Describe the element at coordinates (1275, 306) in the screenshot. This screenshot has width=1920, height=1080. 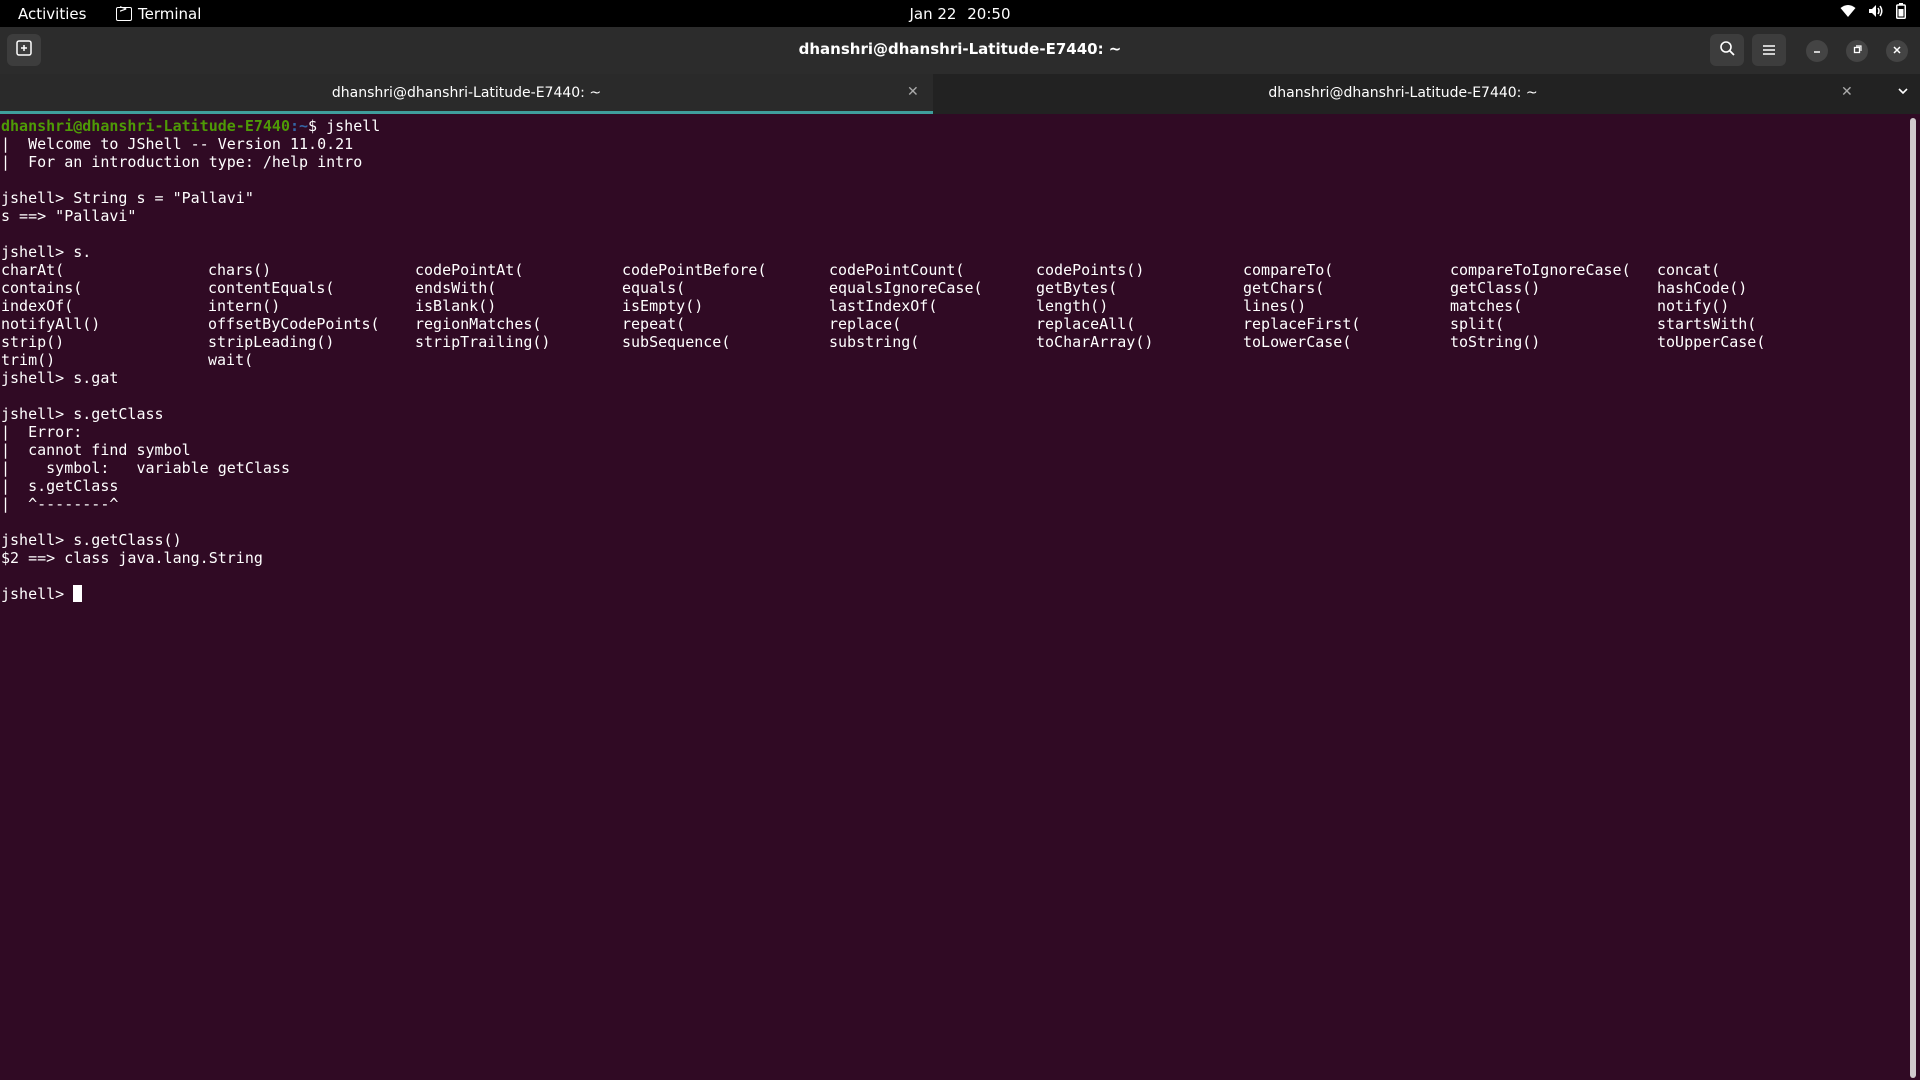
I see `completion-item: lines()` at that location.